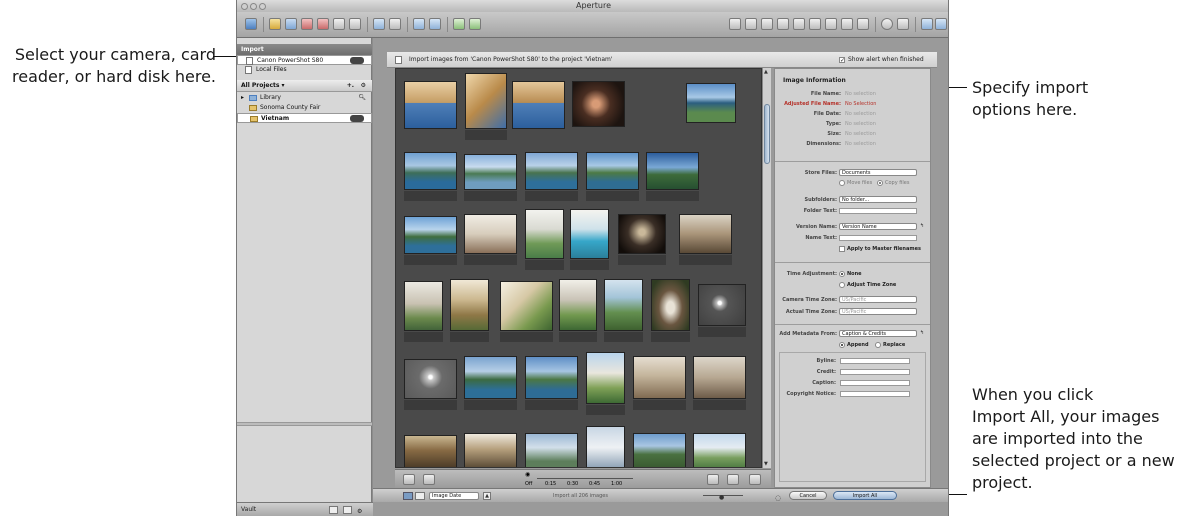  I want to click on slider-knob-icon: ●, so click(721, 498).